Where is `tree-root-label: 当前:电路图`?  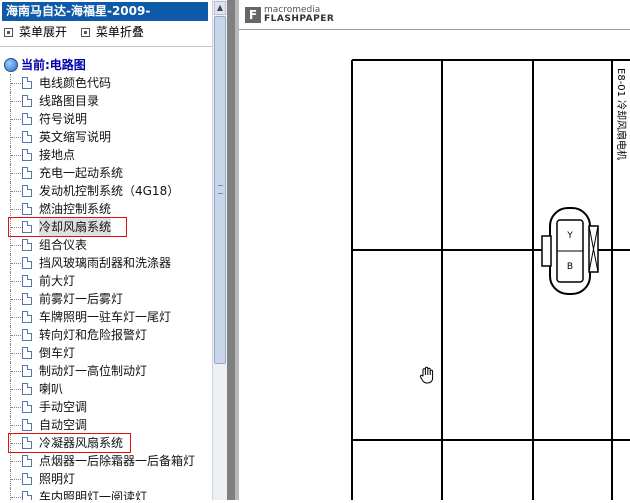 tree-root-label: 当前:电路图 is located at coordinates (53, 65).